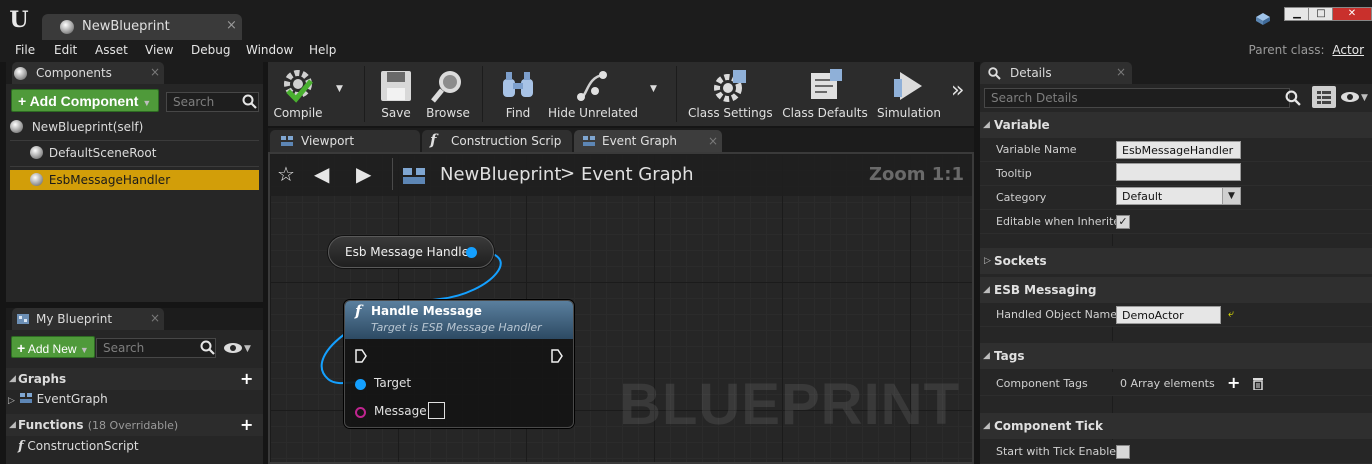 This screenshot has width=1372, height=464. Describe the element at coordinates (339, 89) in the screenshot. I see `compile-options-arrow-icon: ▼` at that location.